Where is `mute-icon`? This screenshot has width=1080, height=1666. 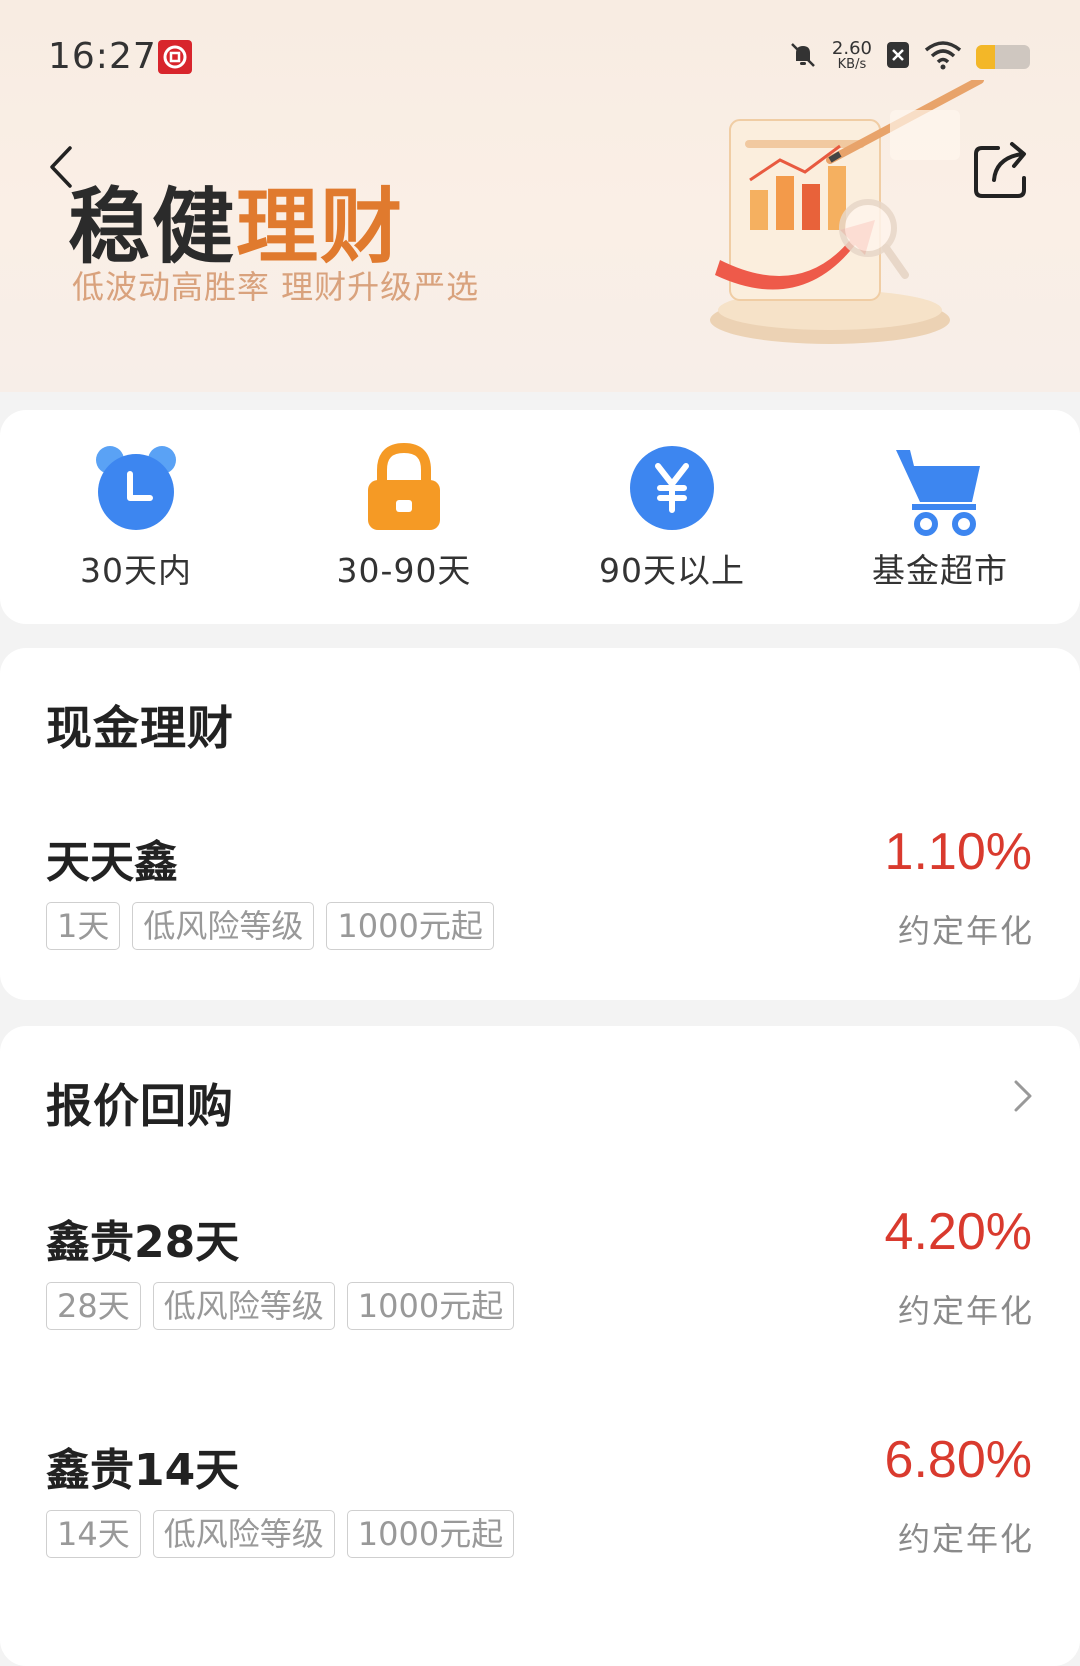 mute-icon is located at coordinates (803, 57).